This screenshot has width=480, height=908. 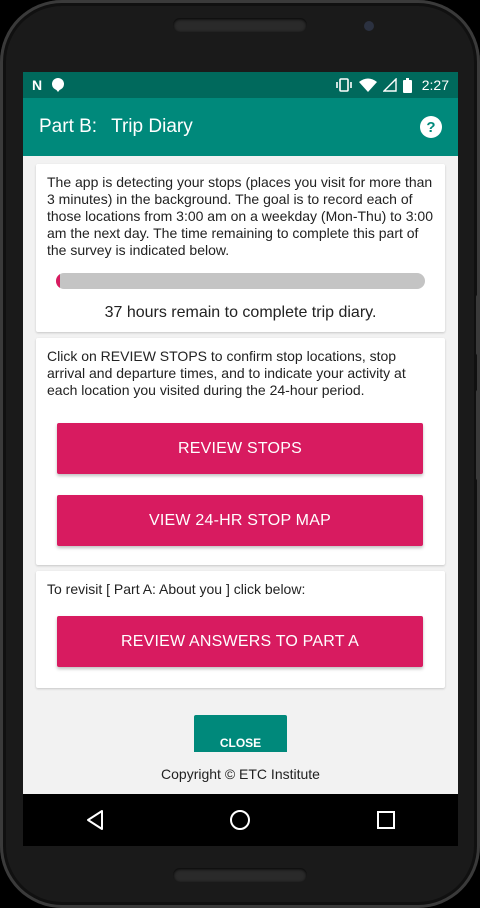 I want to click on status-bar: N 2:27, so click(x=240, y=85).